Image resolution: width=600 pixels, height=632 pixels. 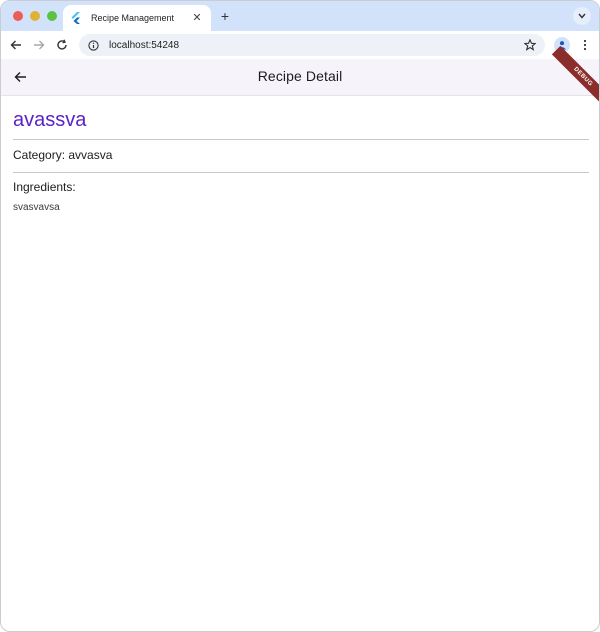 I want to click on plus-icon: +, so click(x=225, y=16).